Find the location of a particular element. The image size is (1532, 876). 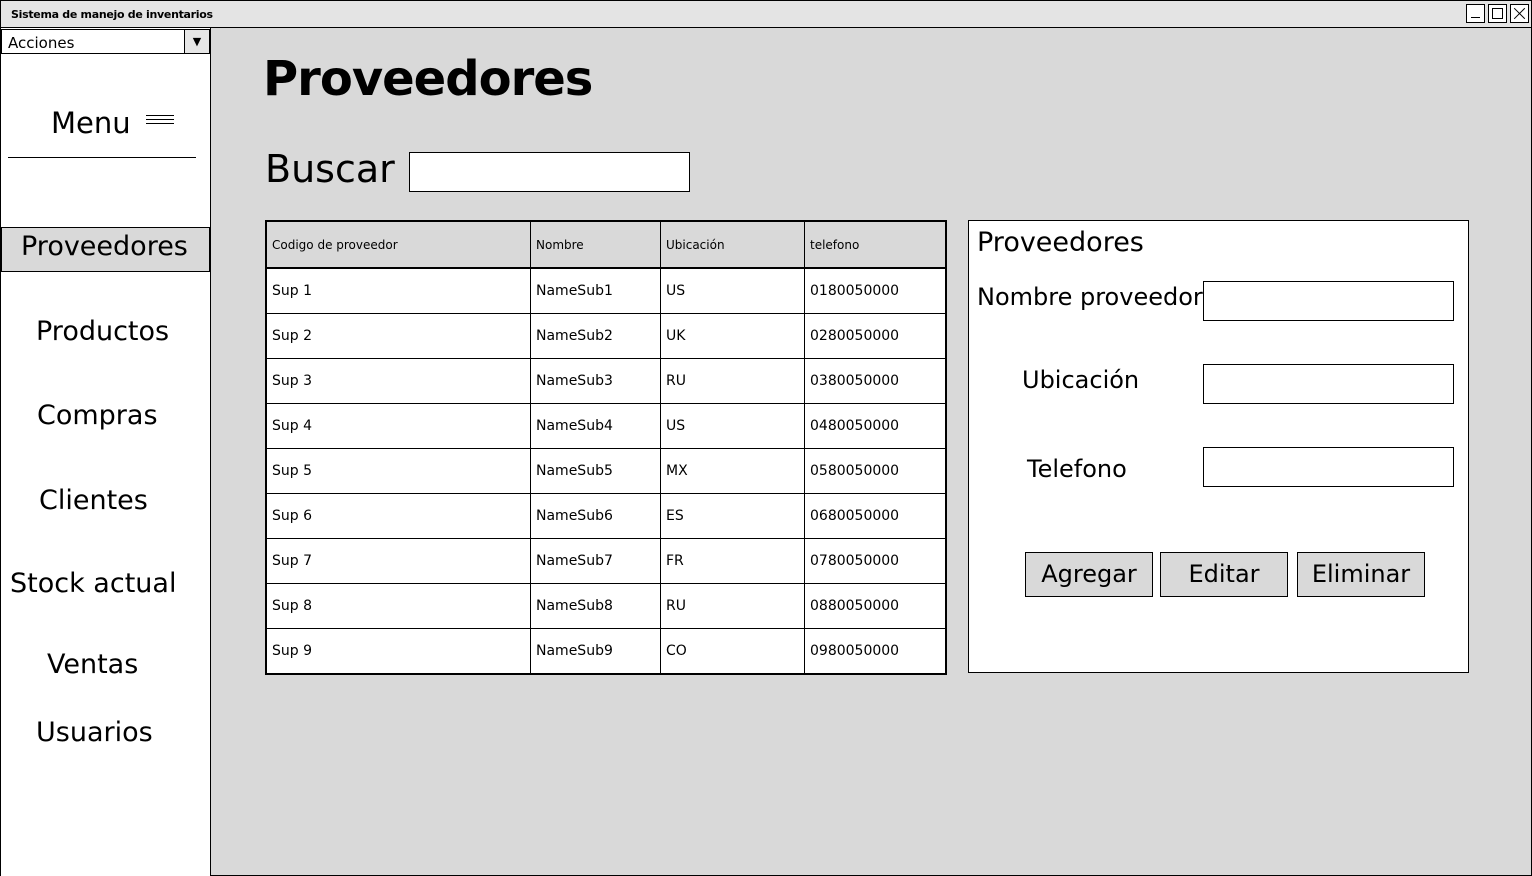

delete-button: Eliminar is located at coordinates (1361, 574).